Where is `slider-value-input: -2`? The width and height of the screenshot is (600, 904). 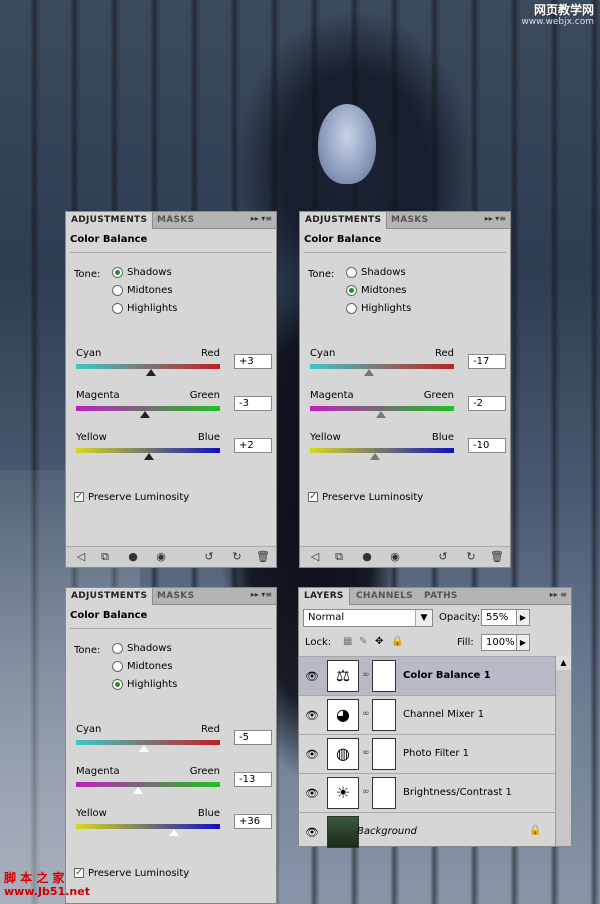
slider-value-input: -2 is located at coordinates (487, 403).